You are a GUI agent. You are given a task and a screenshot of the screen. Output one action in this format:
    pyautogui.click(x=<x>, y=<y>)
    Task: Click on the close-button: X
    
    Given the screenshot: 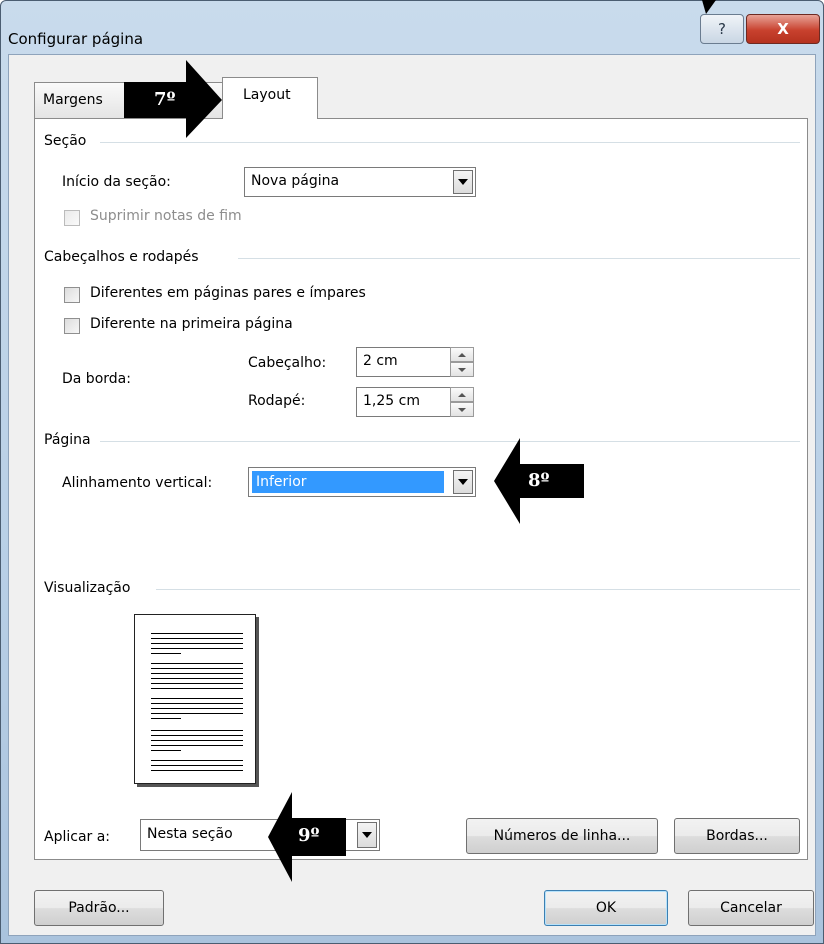 What is the action you would take?
    pyautogui.click(x=783, y=29)
    